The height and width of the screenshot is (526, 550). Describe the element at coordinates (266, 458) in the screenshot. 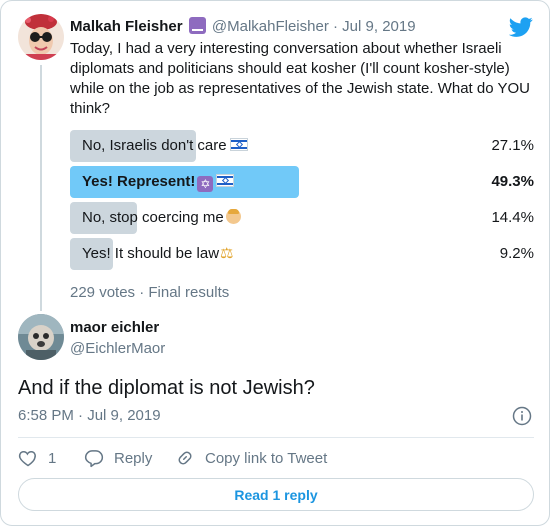

I see `copy-link-label: Copy link to Tweet` at that location.